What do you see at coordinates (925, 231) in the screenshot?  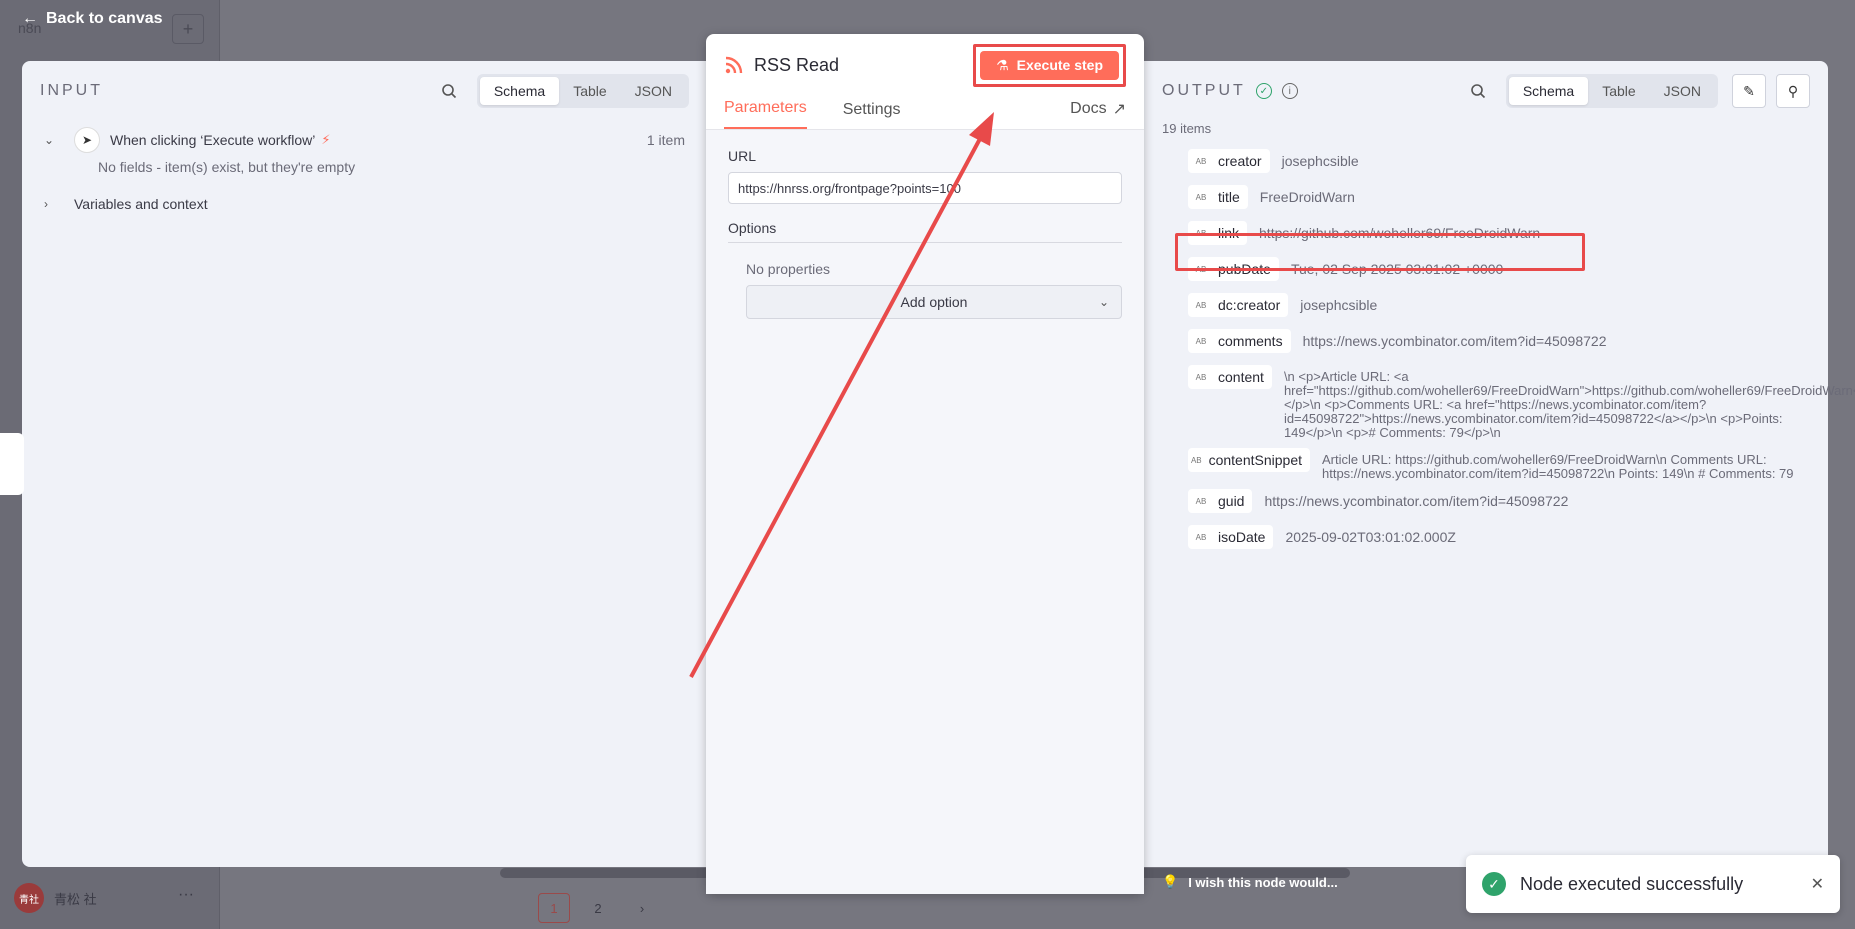 I see `options-label: Options` at bounding box center [925, 231].